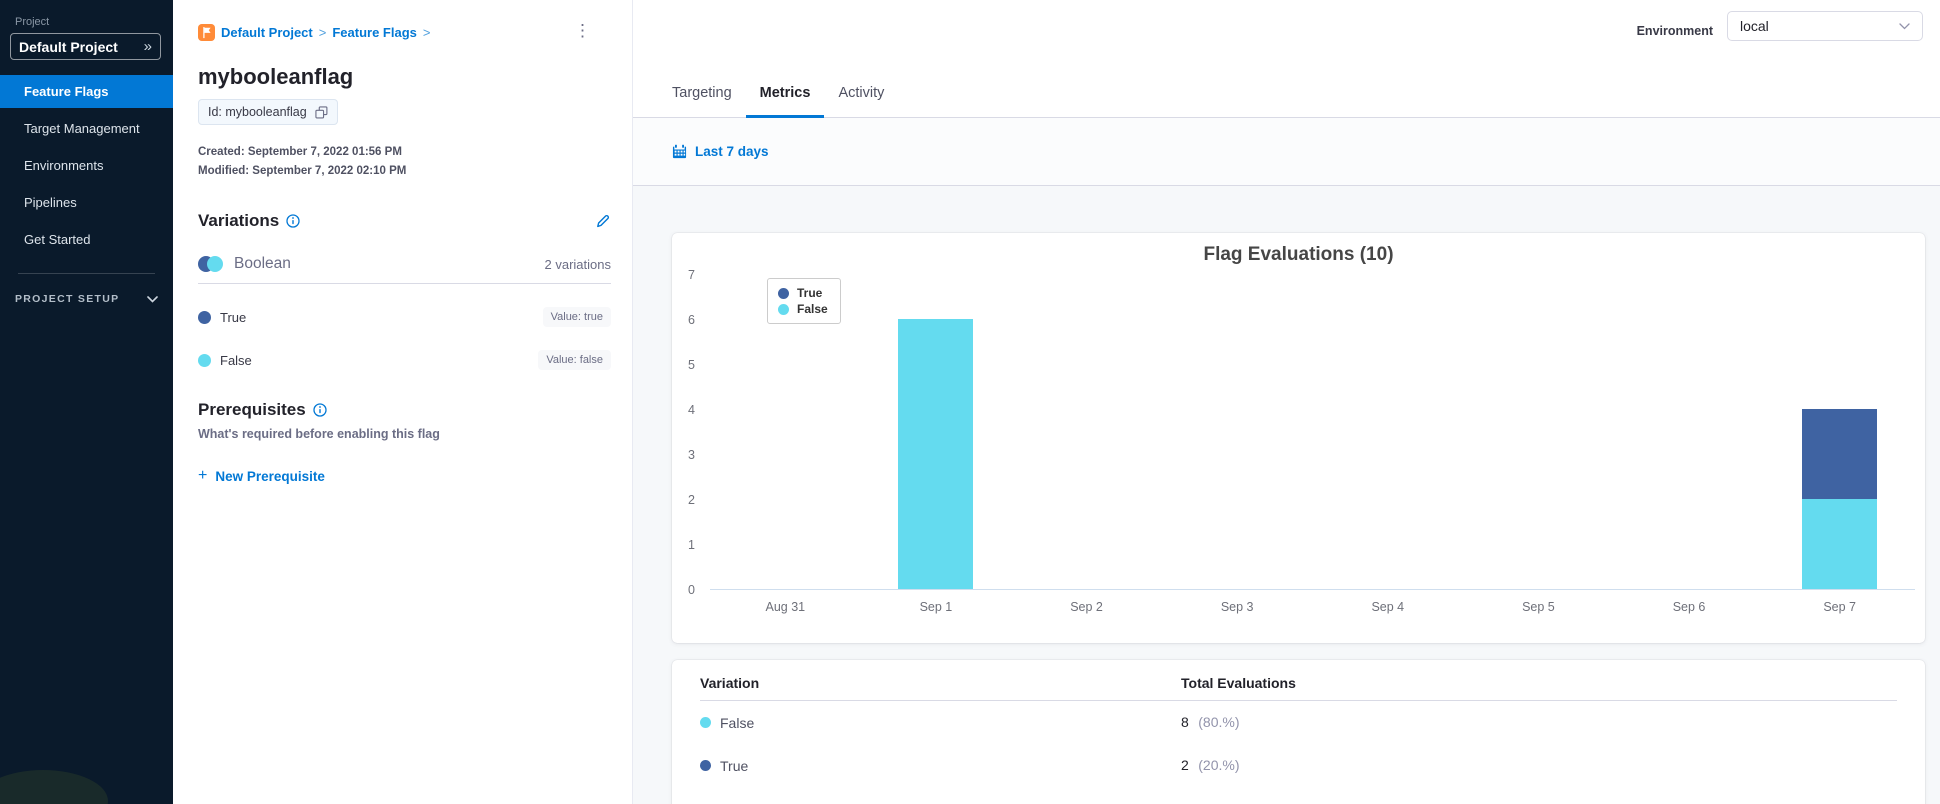  I want to click on total-value: 2, so click(1185, 764).